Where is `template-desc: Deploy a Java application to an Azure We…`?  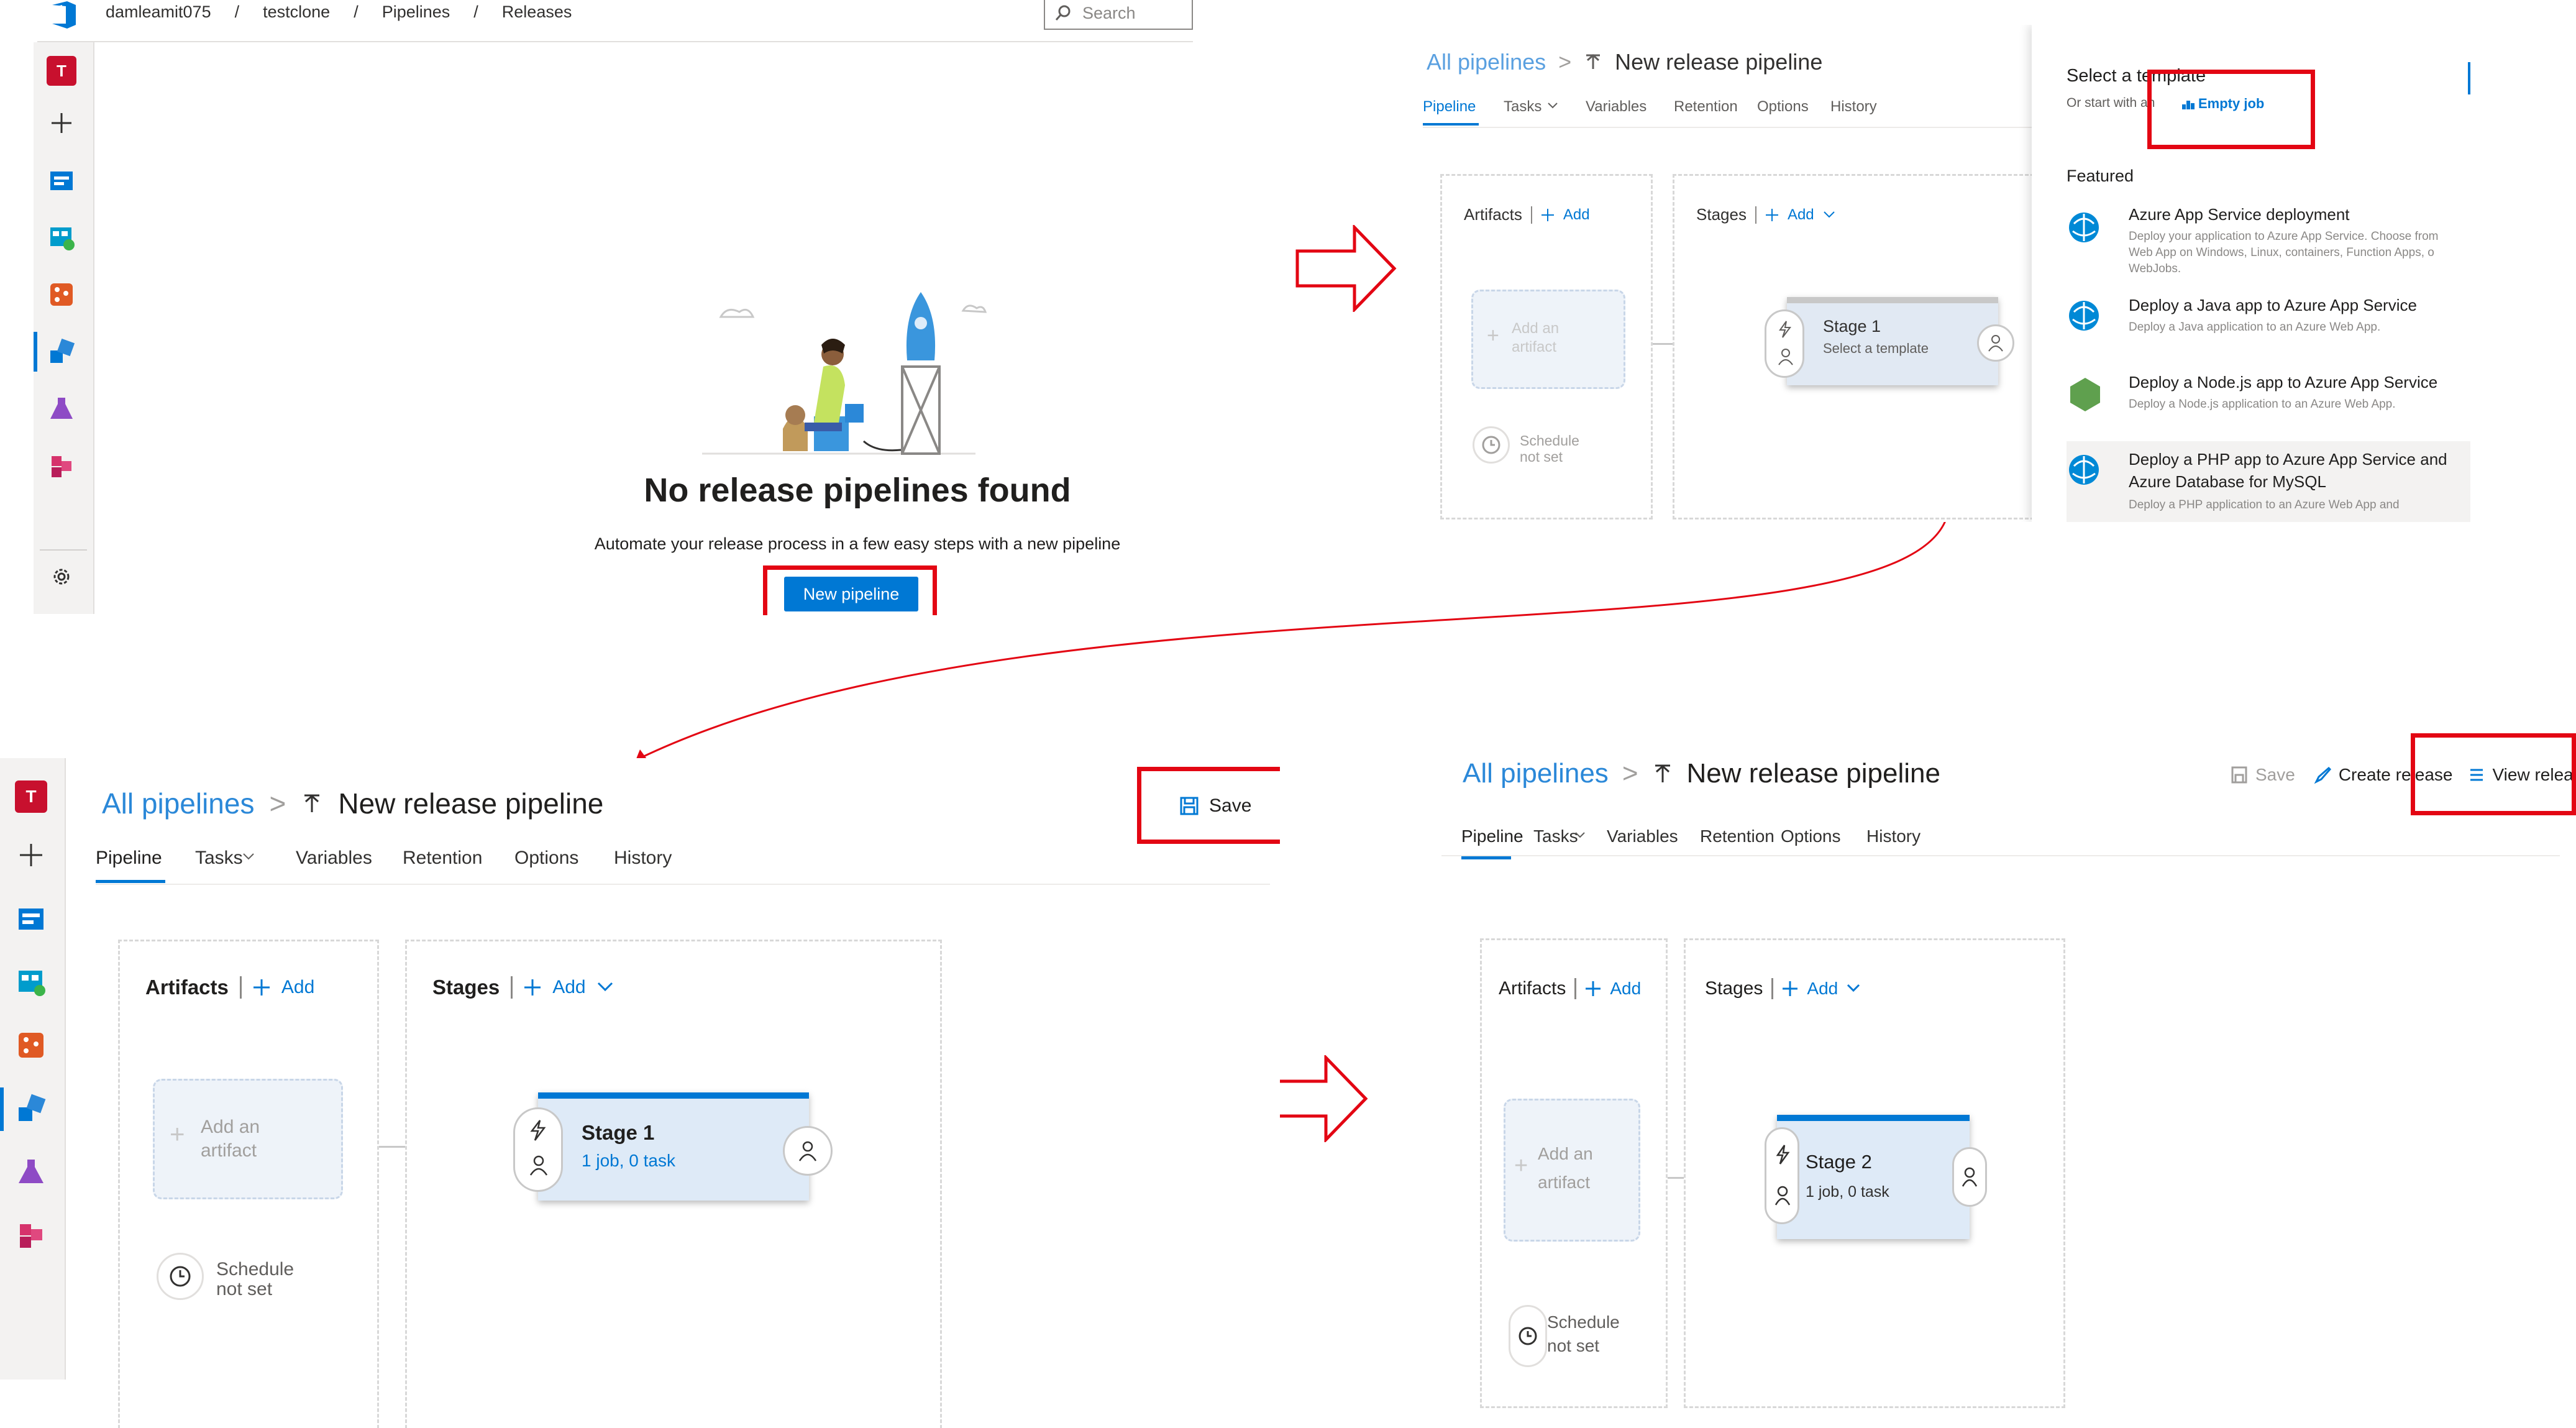 template-desc: Deploy a Java application to an Azure We… is located at coordinates (2255, 327).